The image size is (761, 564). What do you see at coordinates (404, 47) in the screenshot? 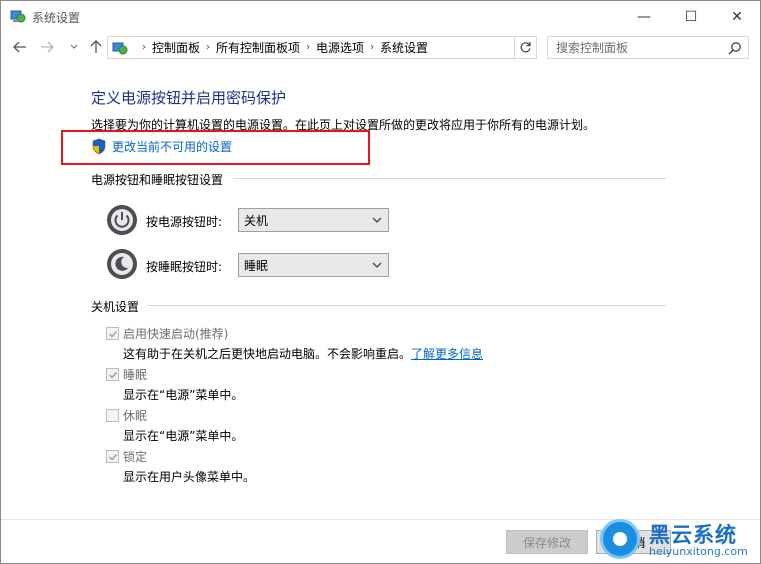
I see `breadcrumb-system-settings: 系统设置` at bounding box center [404, 47].